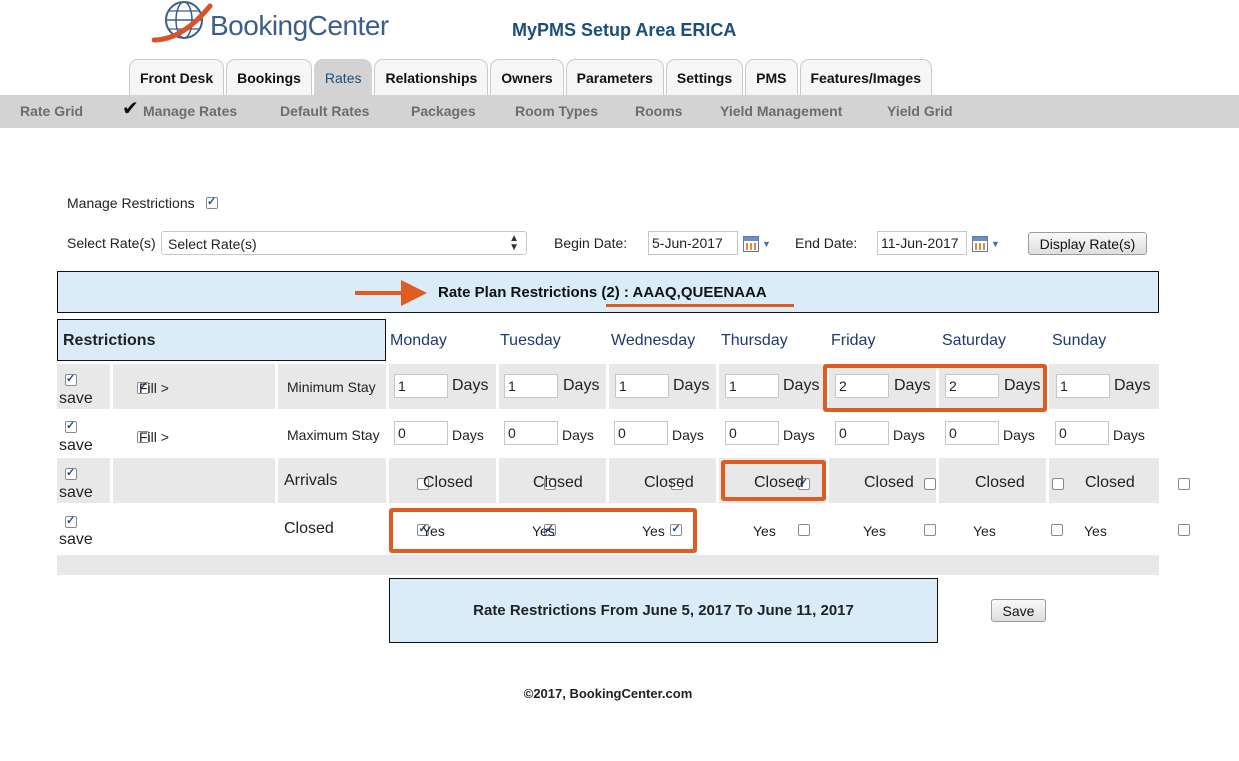 This screenshot has height=761, width=1239. What do you see at coordinates (653, 340) in the screenshot?
I see `day-wednesday: Wednesday` at bounding box center [653, 340].